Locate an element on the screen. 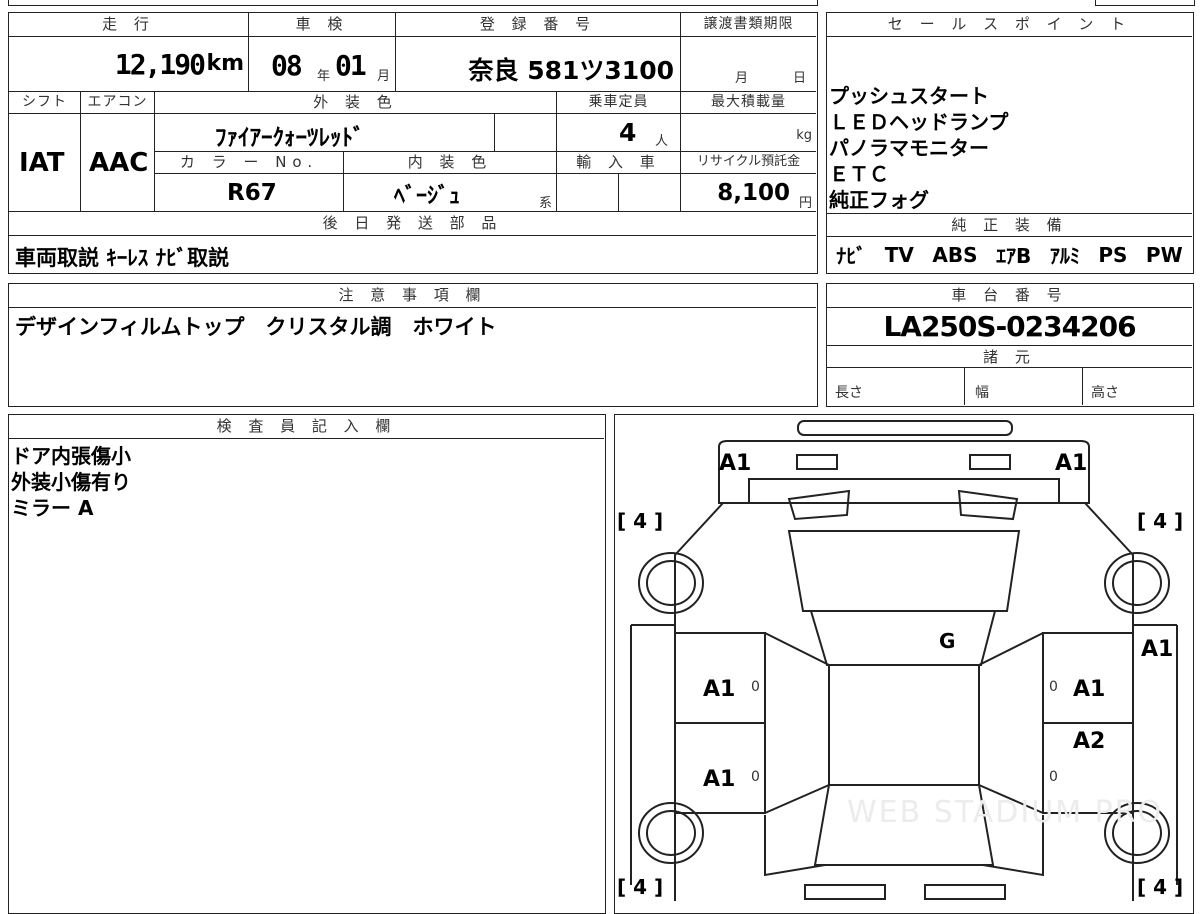  top-edge-strip is located at coordinates (413, 3).